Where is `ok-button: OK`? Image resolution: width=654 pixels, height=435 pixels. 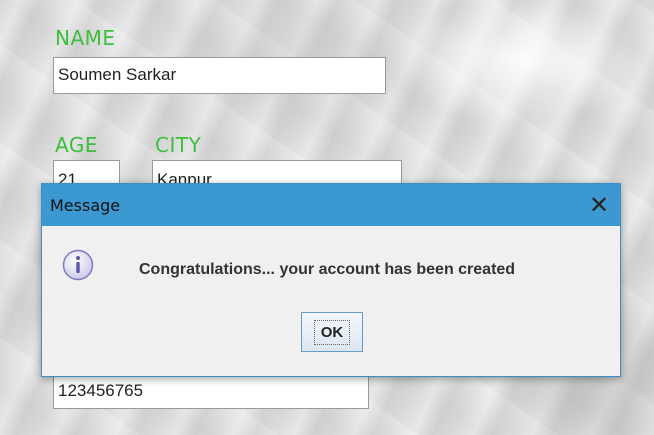 ok-button: OK is located at coordinates (332, 332).